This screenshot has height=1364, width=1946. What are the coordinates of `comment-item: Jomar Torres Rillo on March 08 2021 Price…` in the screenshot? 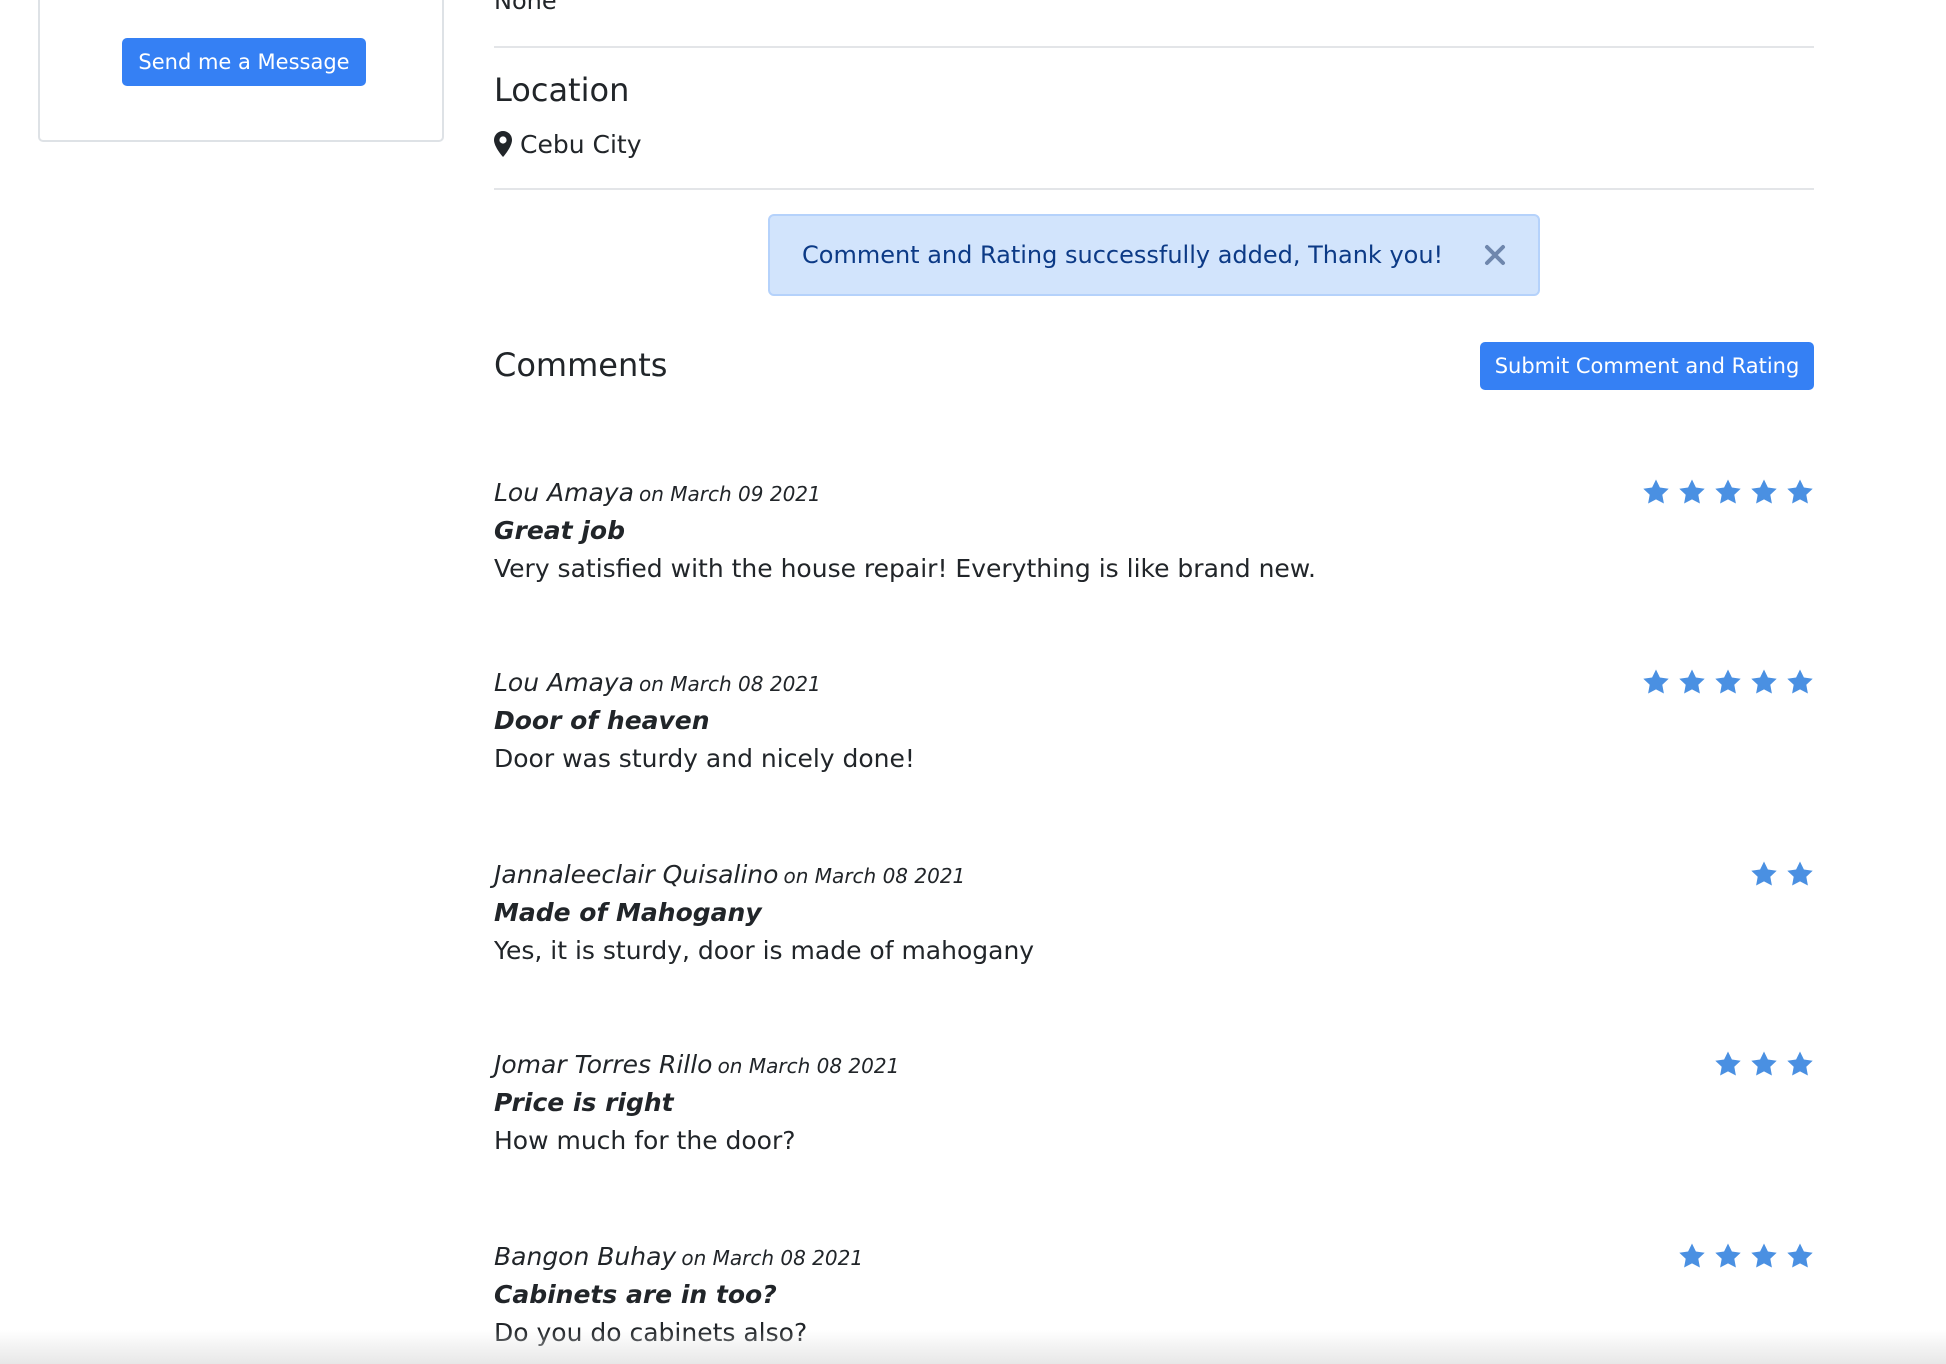 It's located at (1154, 1110).